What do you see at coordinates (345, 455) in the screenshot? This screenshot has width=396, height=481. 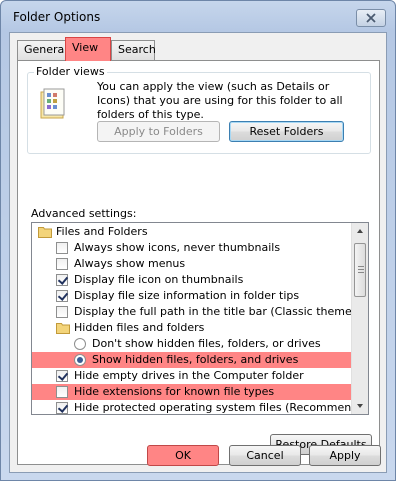 I see `apply-button: Apply` at bounding box center [345, 455].